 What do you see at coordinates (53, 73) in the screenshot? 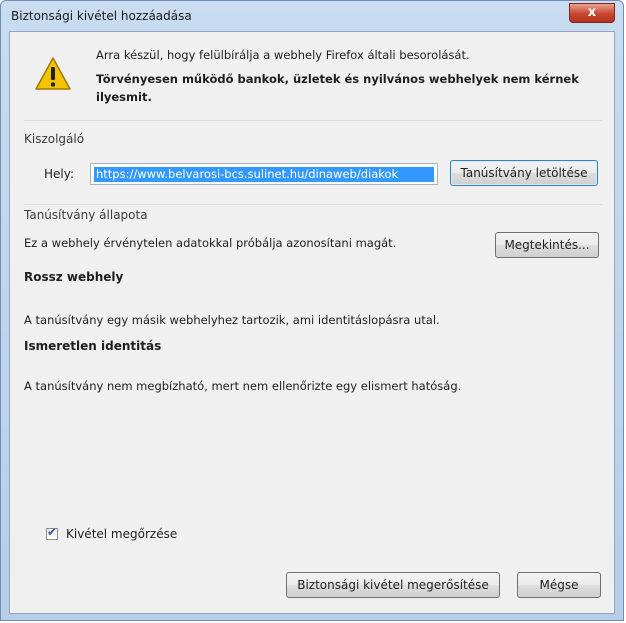
I see `warning-icon` at bounding box center [53, 73].